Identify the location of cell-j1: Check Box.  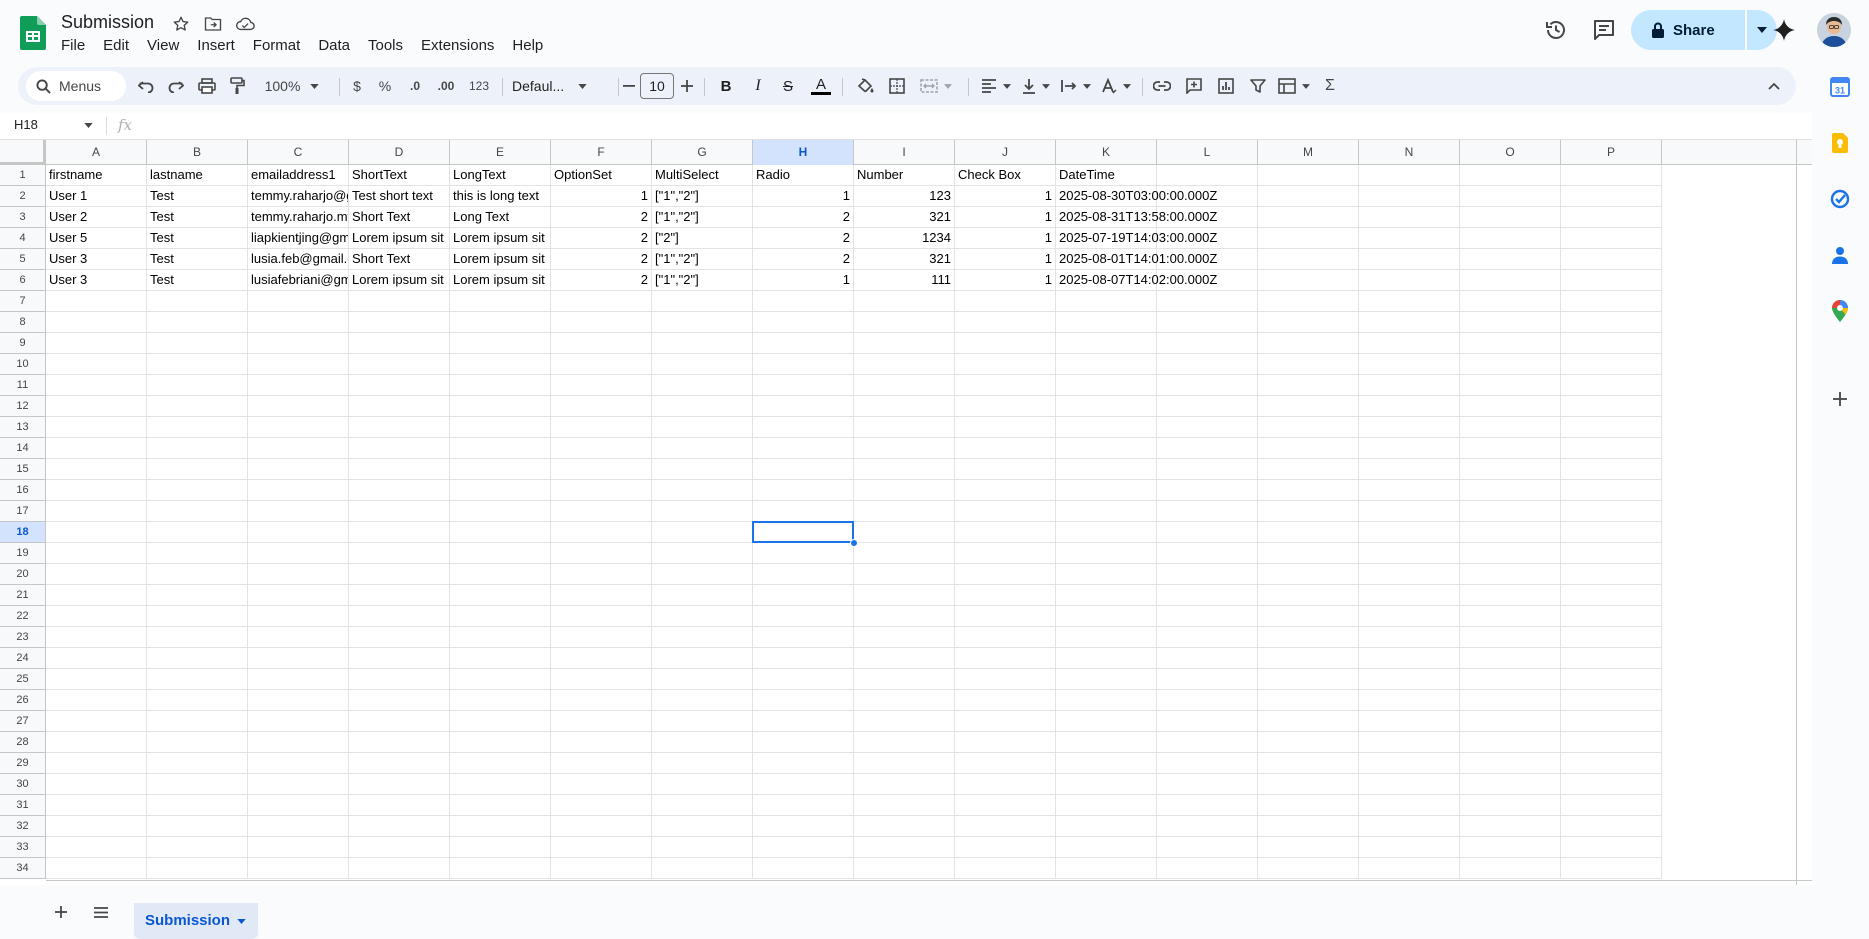
(1005, 175).